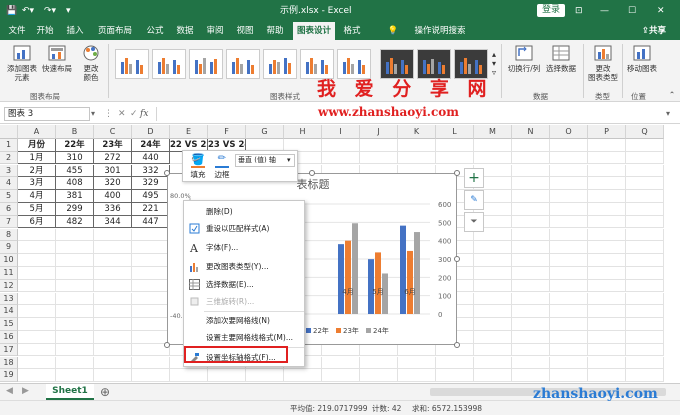 The width and height of the screenshot is (680, 415). I want to click on column-header: I, so click(341, 132).